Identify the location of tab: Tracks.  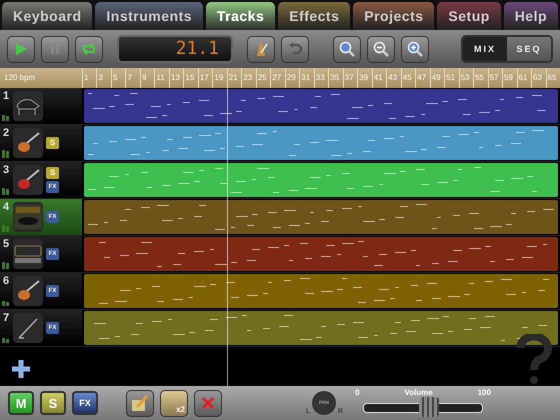
(241, 16).